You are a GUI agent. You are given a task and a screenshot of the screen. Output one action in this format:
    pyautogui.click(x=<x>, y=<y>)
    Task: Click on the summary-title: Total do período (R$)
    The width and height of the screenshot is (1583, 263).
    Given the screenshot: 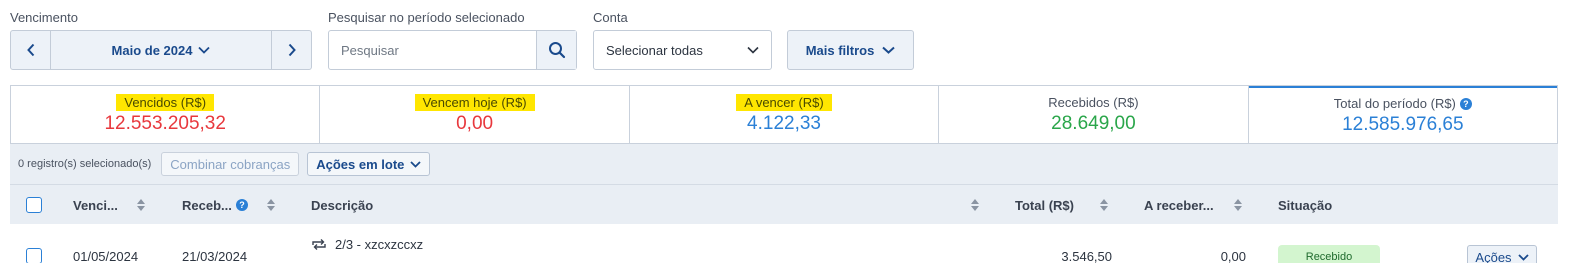 What is the action you would take?
    pyautogui.click(x=1394, y=103)
    